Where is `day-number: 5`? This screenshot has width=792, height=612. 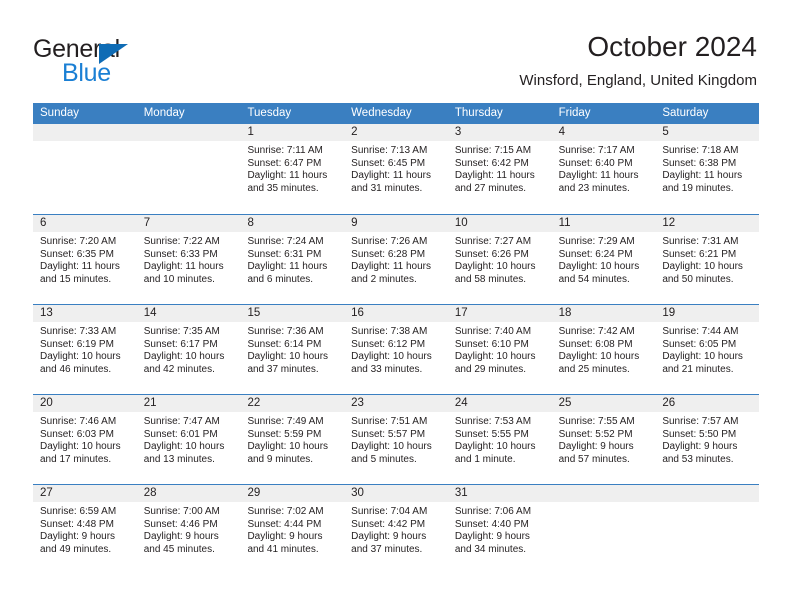 day-number: 5 is located at coordinates (665, 132).